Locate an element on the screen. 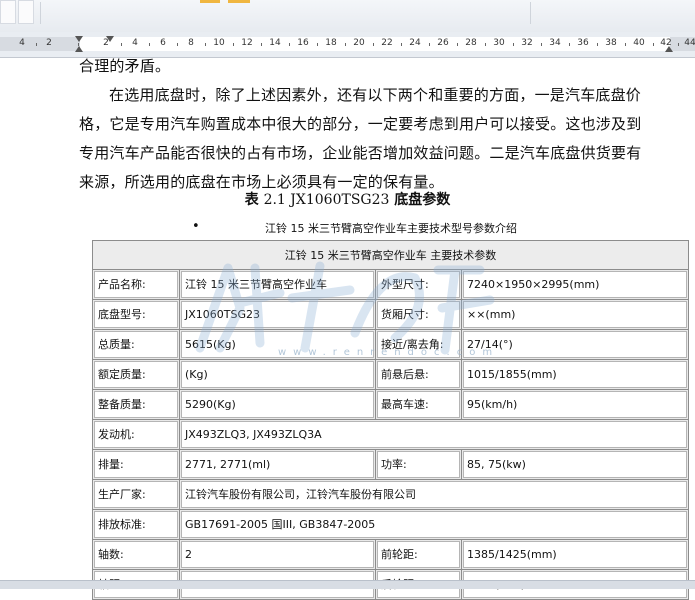 The height and width of the screenshot is (600, 695). ruler-number: 24 is located at coordinates (415, 43).